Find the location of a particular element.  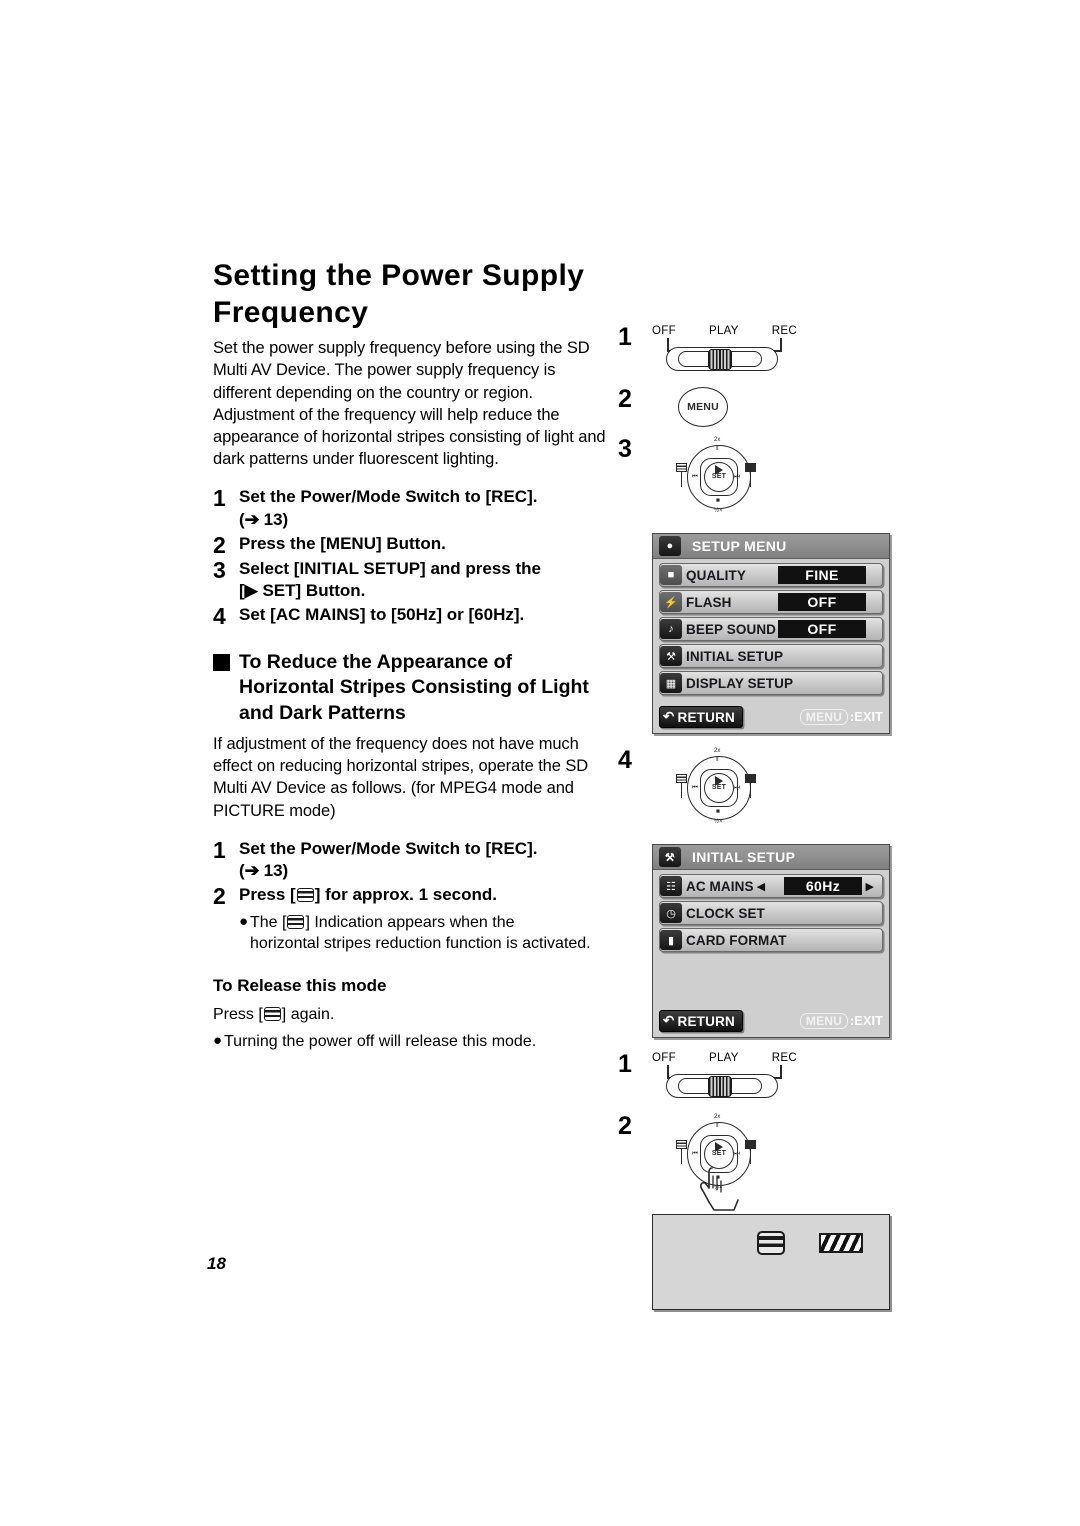

page-title: Setting the Power Supply Frequency is located at coordinates (413, 294).